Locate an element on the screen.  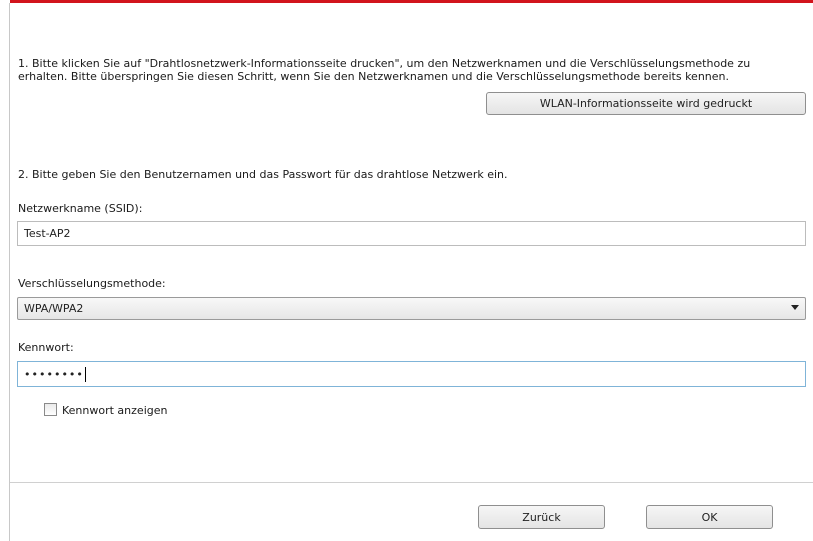
back-button: Zurück is located at coordinates (541, 517).